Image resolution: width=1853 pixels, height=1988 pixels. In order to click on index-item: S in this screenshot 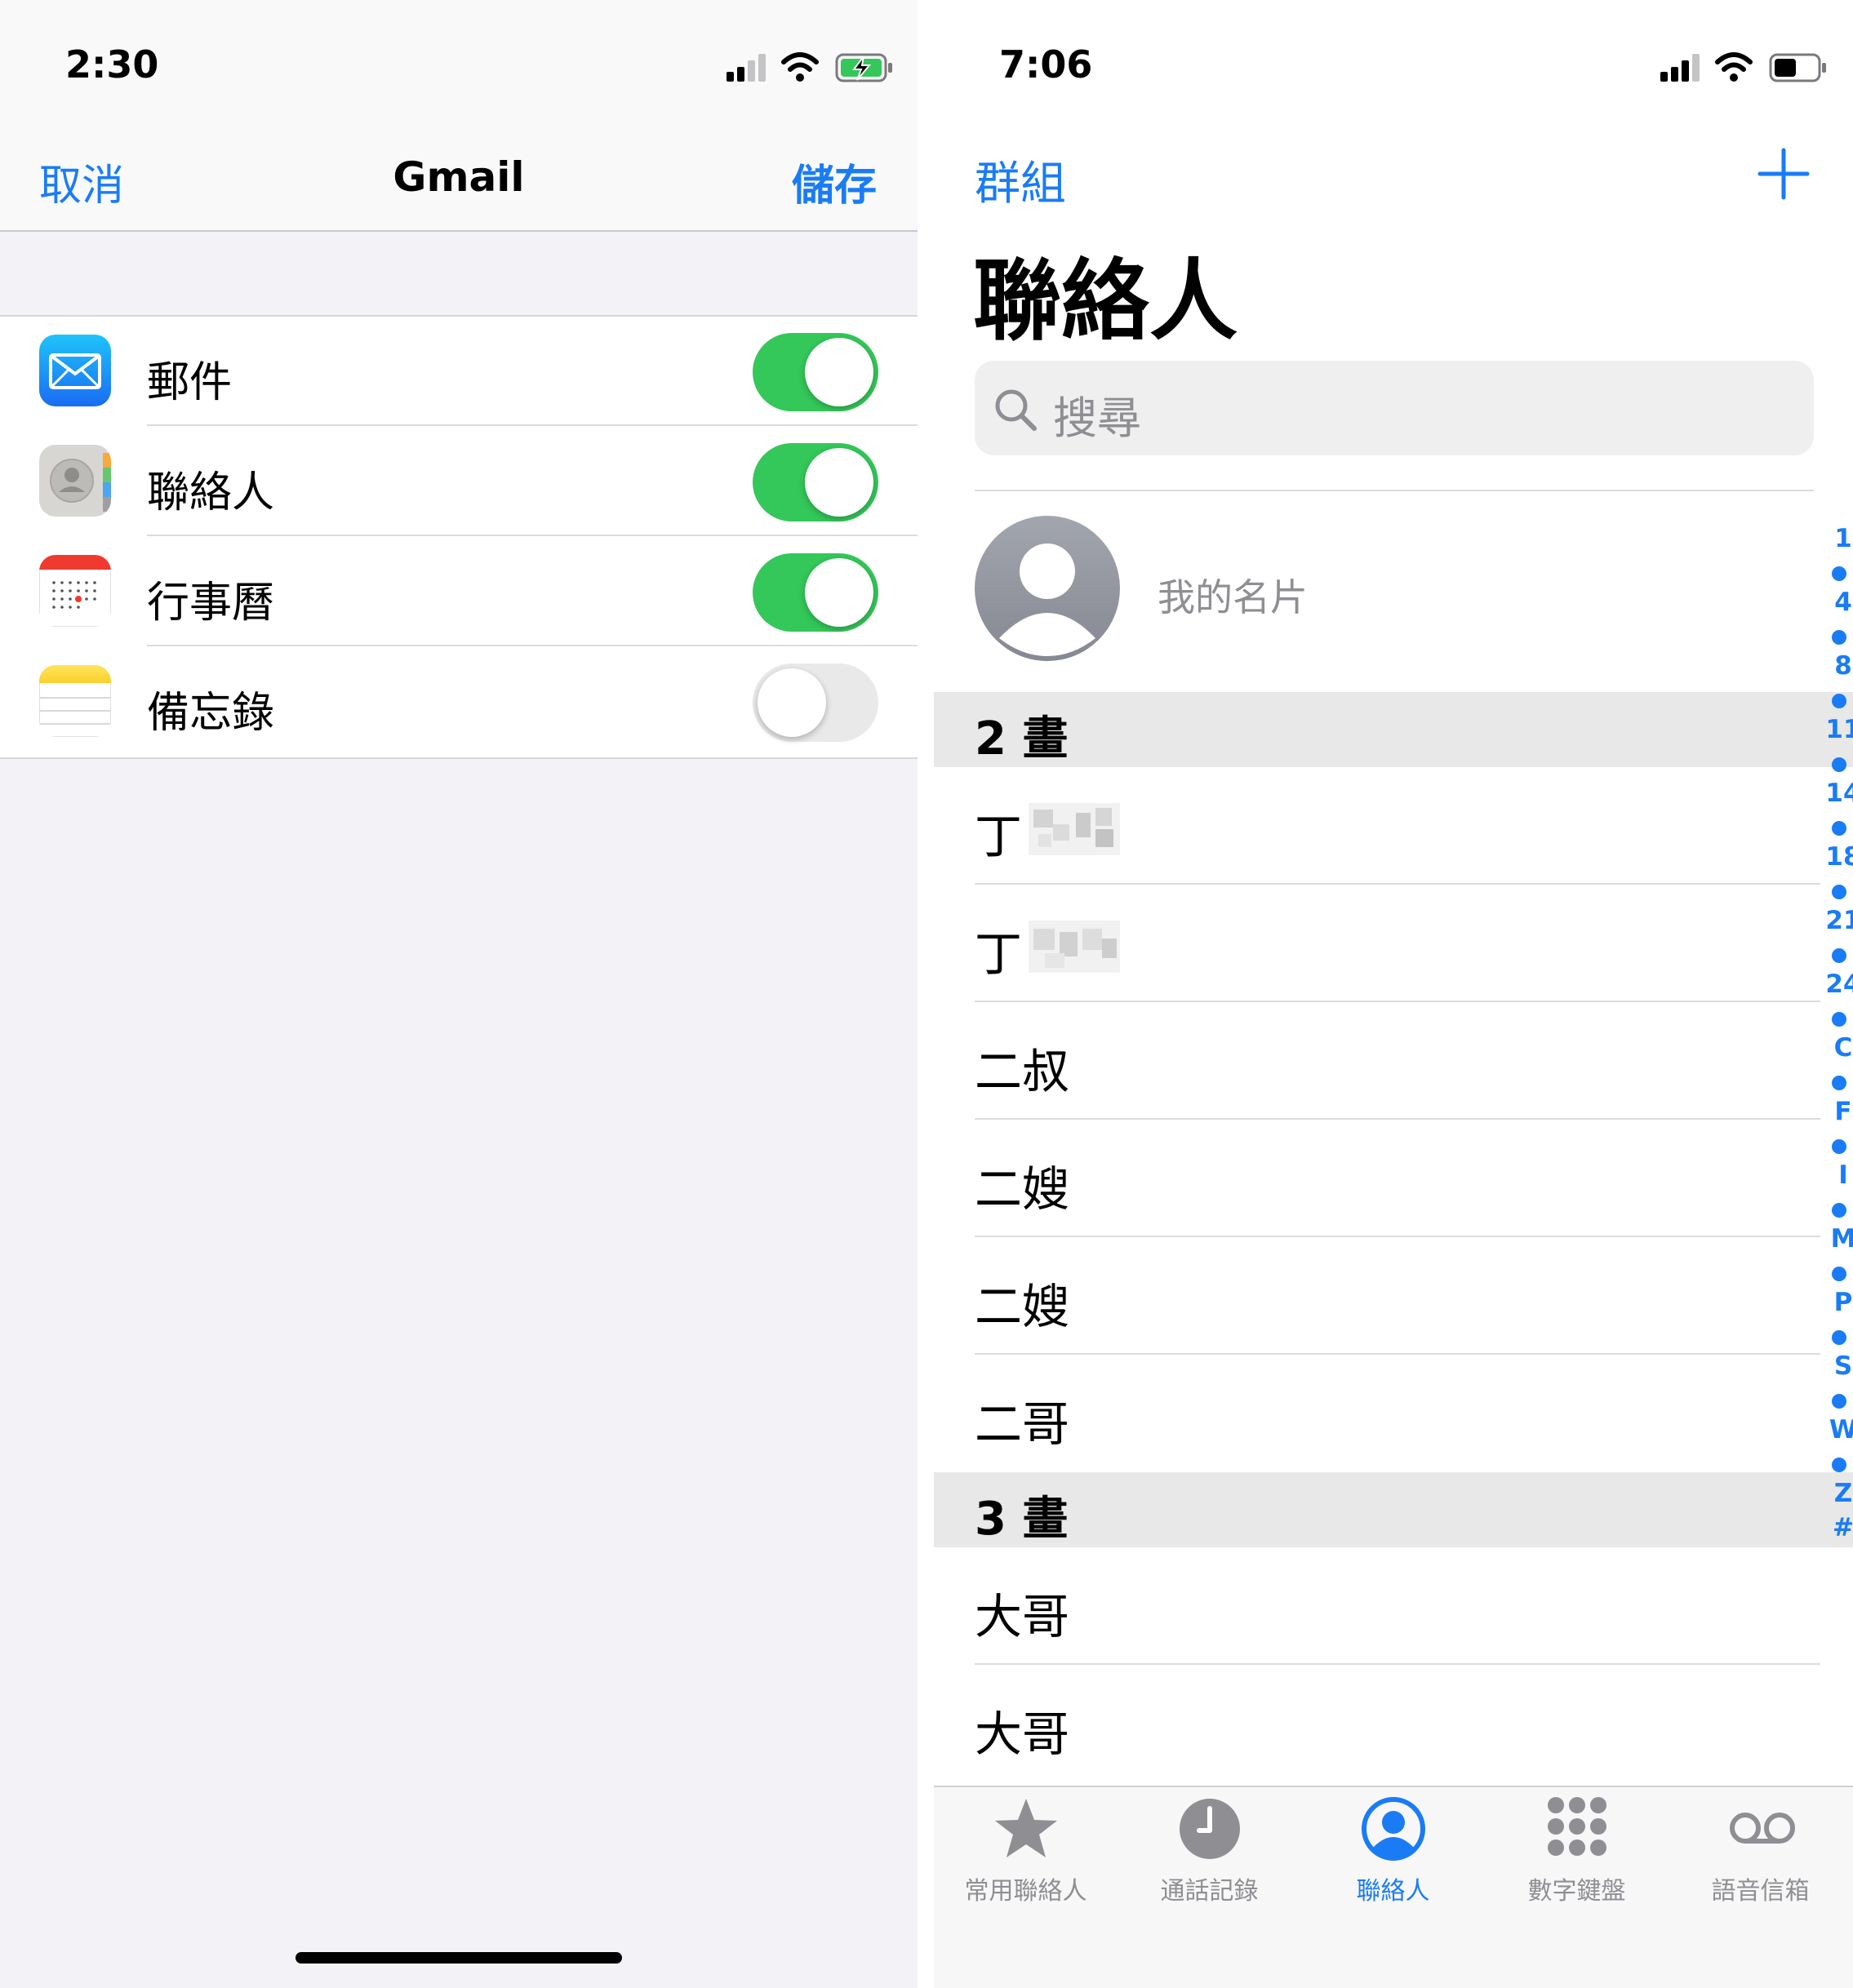, I will do `click(1836, 1366)`.